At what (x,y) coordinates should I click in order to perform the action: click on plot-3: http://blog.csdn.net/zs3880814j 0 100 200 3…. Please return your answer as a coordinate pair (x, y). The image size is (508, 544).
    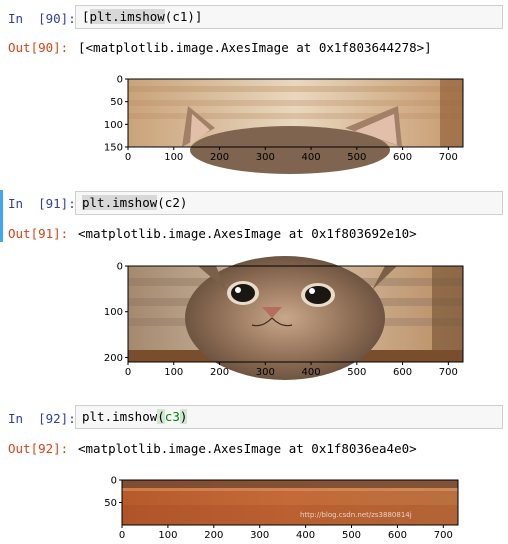
    Looking at the image, I should click on (281, 508).